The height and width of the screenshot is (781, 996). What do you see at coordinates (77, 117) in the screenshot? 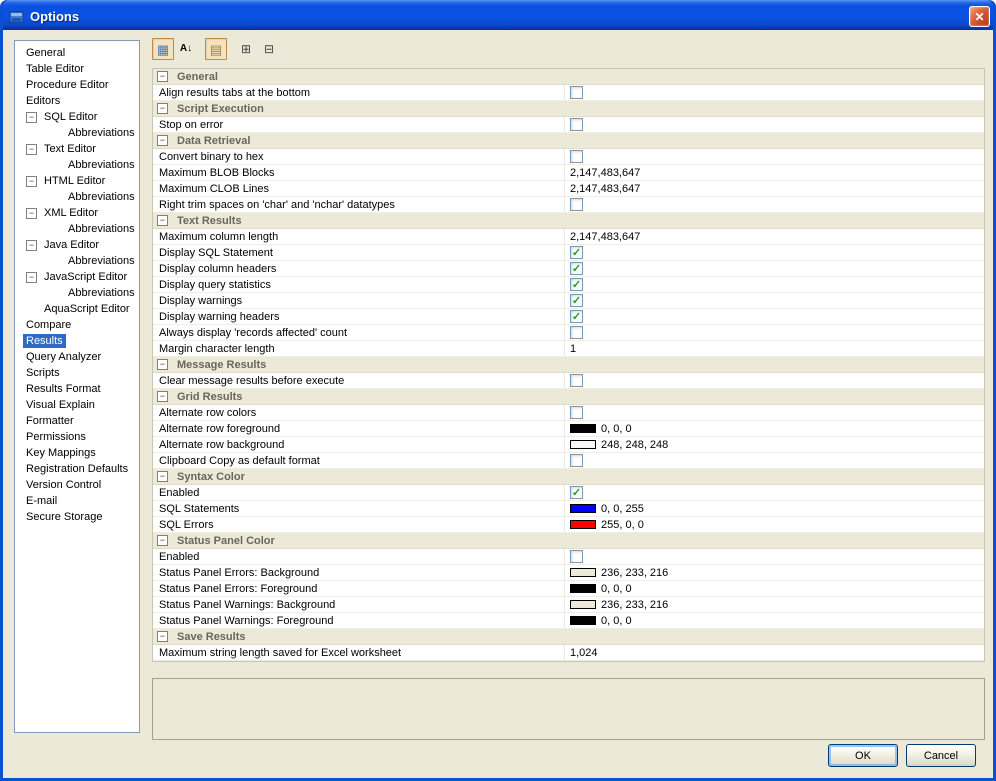
I see `sidebar-item-sql-editor: − SQL Editor` at bounding box center [77, 117].